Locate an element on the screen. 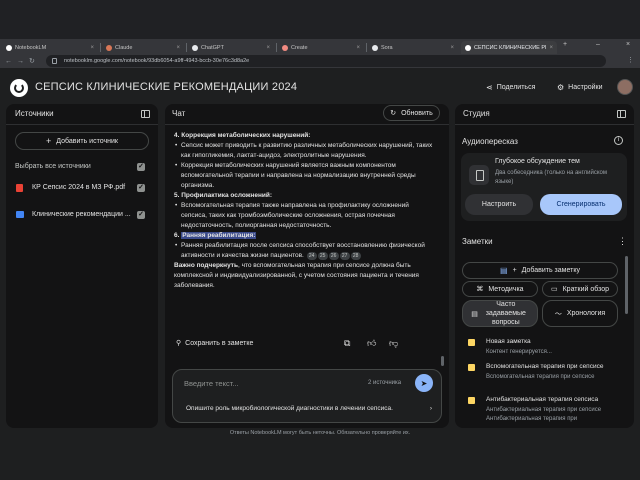 The height and width of the screenshot is (480, 640). claude-favicon is located at coordinates (109, 47).